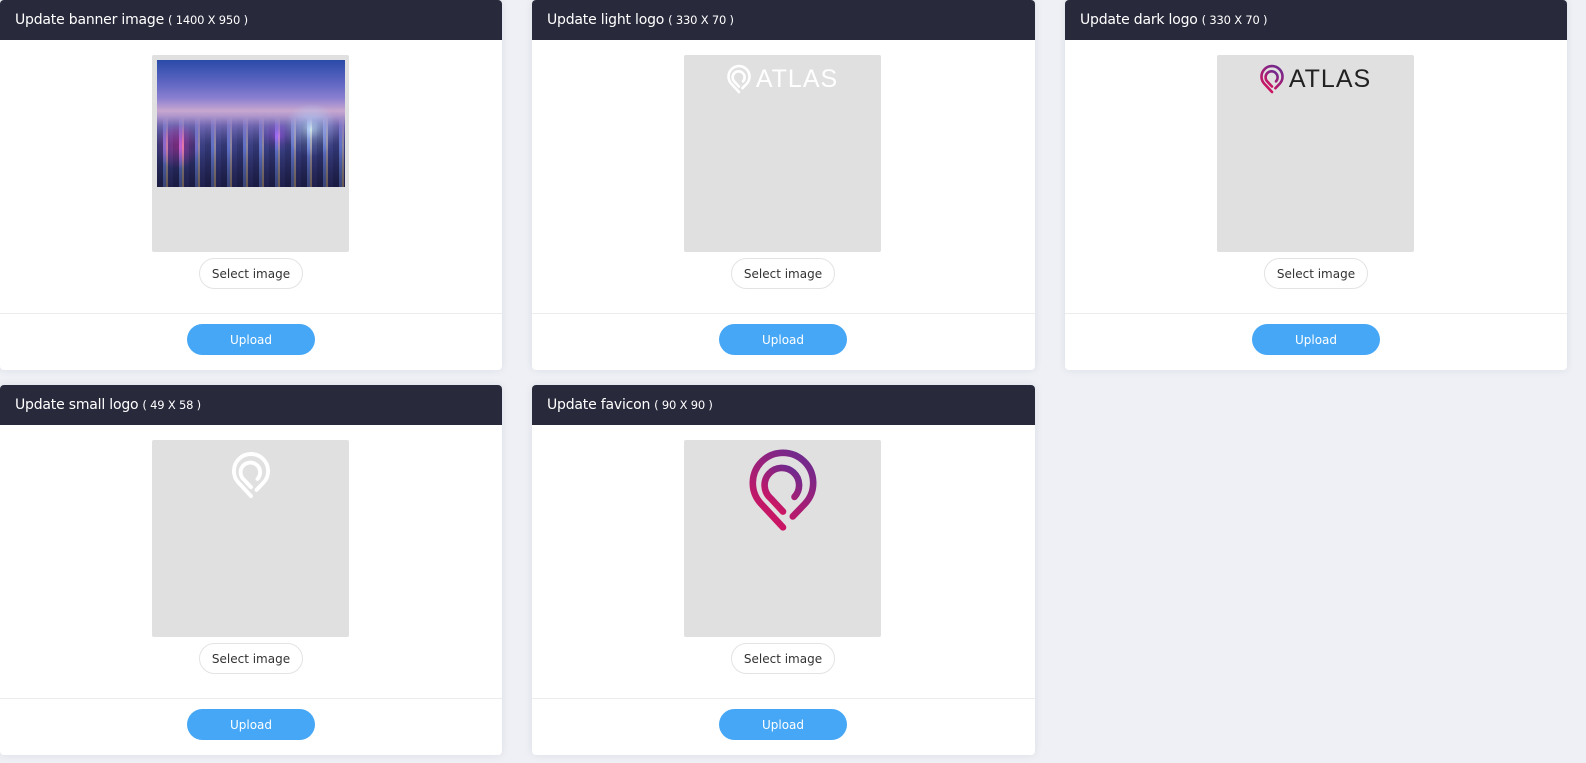 Image resolution: width=1586 pixels, height=763 pixels. I want to click on favicon-pin-icon, so click(783, 490).